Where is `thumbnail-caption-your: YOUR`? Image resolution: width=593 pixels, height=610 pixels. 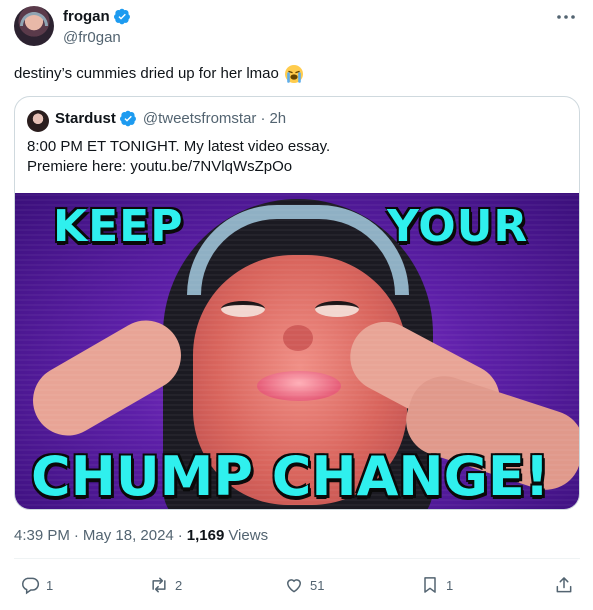 thumbnail-caption-your: YOUR is located at coordinates (458, 226).